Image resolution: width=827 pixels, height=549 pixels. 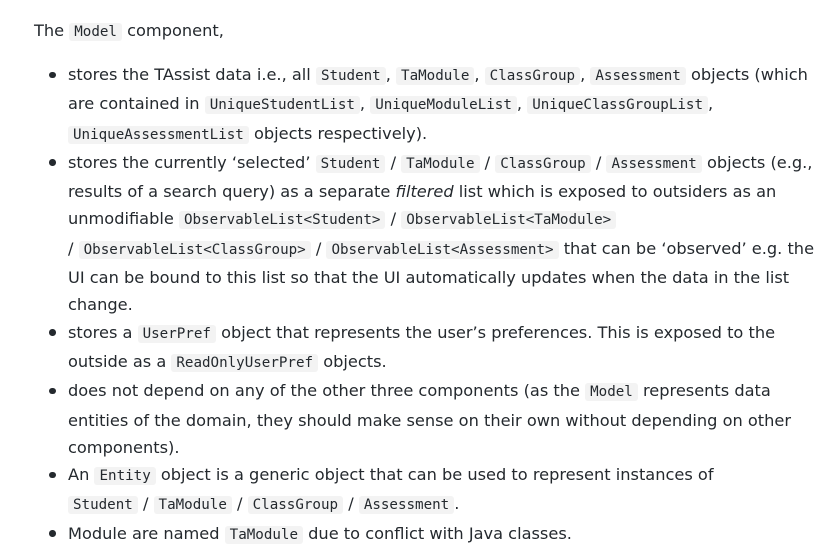 What do you see at coordinates (81, 475) in the screenshot?
I see `list-text: An` at bounding box center [81, 475].